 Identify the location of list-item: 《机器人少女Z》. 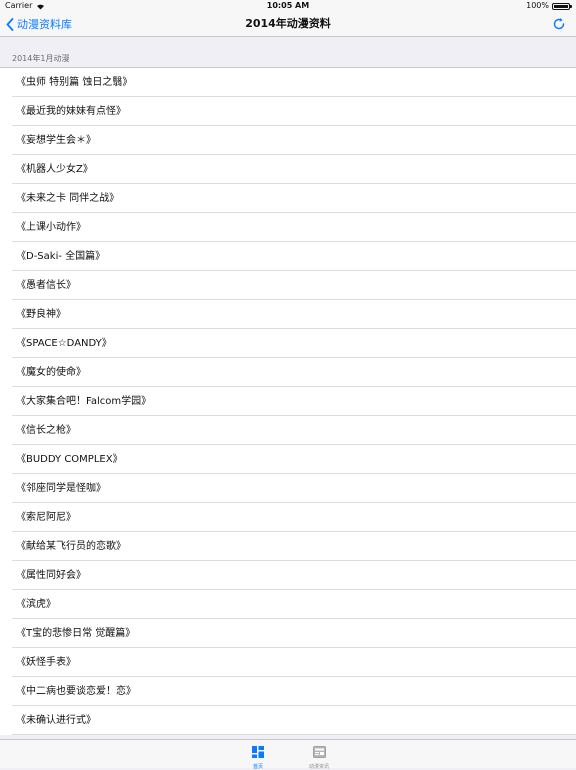
(288, 169).